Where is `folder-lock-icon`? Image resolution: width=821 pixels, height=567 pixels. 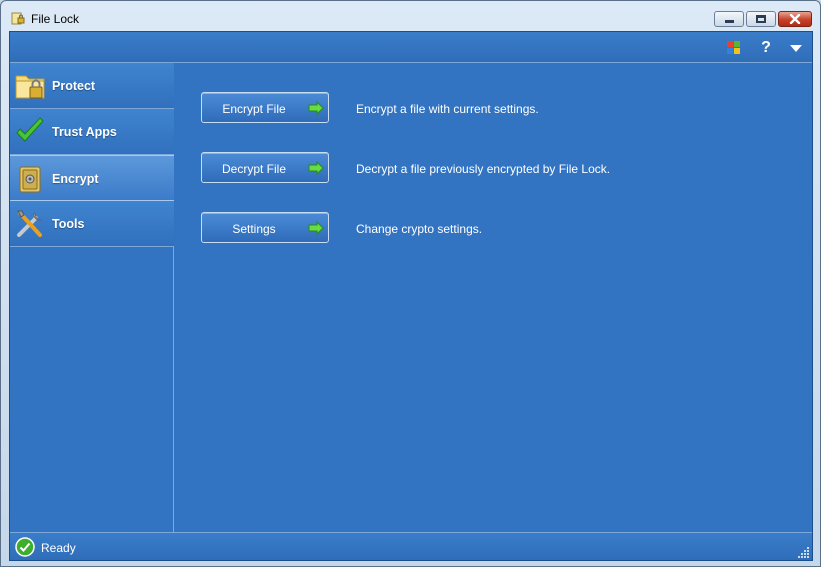
folder-lock-icon is located at coordinates (30, 87).